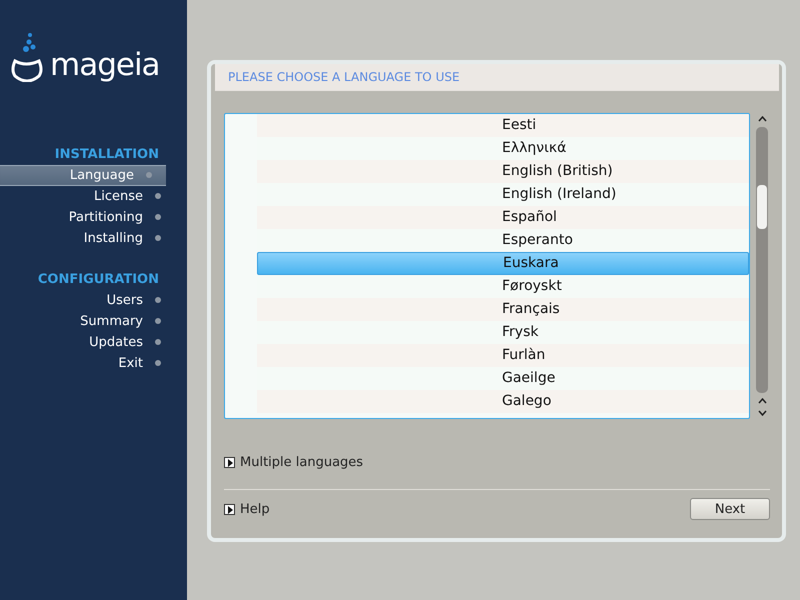 This screenshot has height=600, width=800. What do you see at coordinates (503, 263) in the screenshot?
I see `language-option: Euskara` at bounding box center [503, 263].